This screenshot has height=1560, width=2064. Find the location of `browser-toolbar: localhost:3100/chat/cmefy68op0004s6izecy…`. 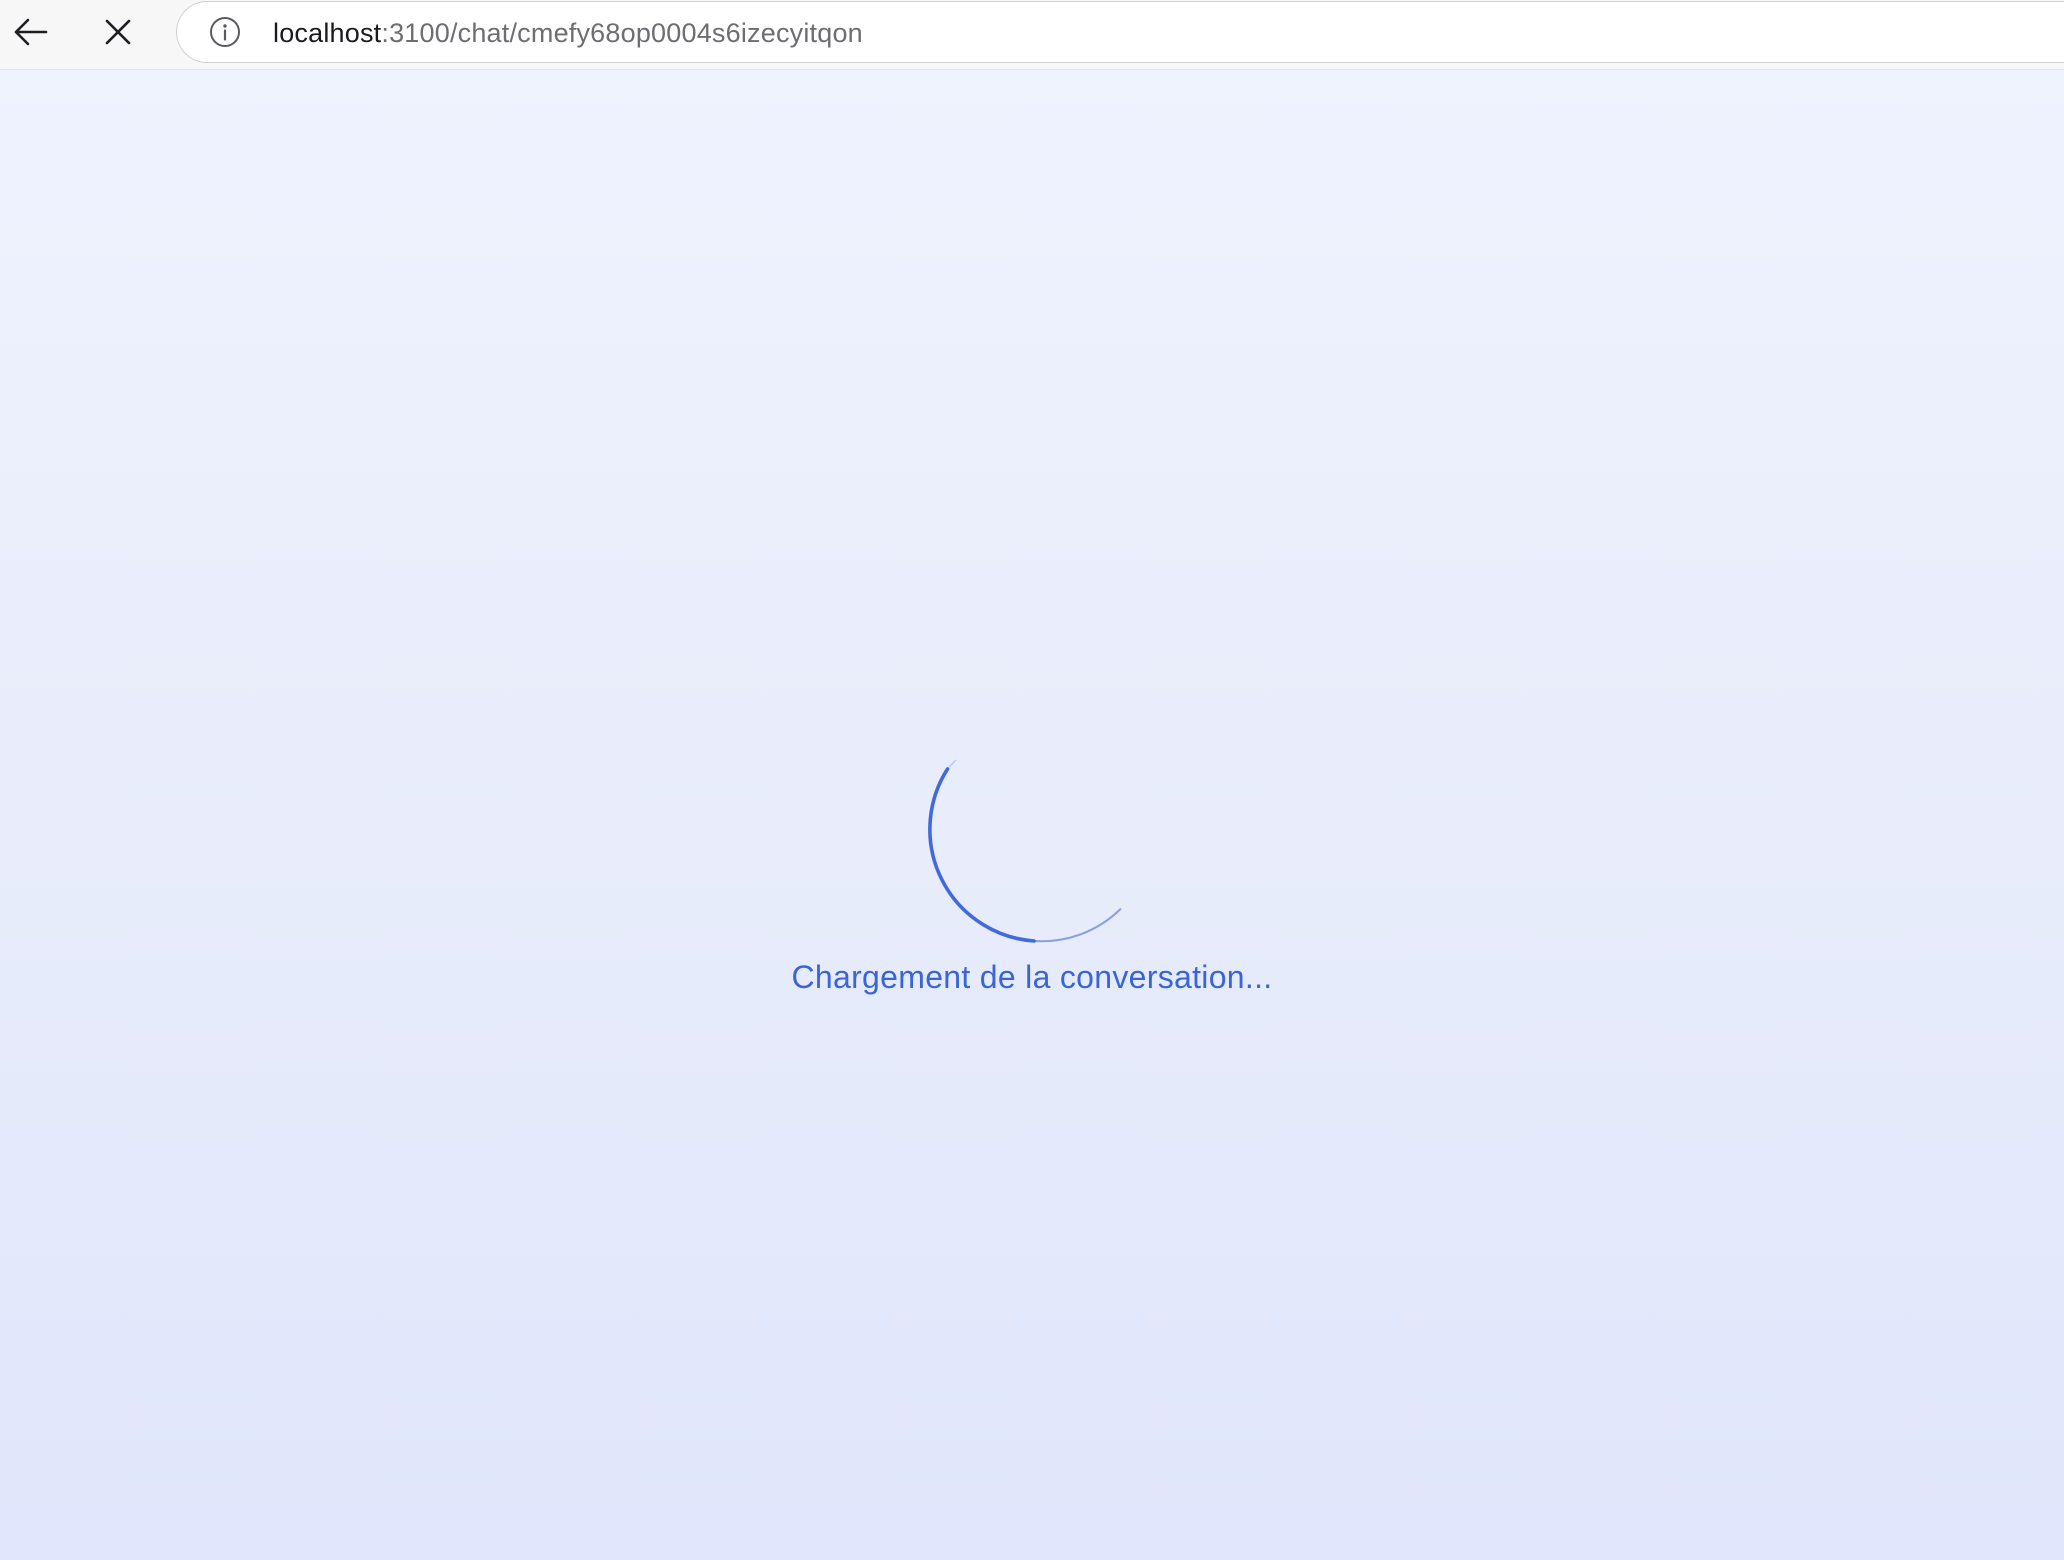

browser-toolbar: localhost:3100/chat/cmefy68op0004s6izecy… is located at coordinates (1032, 35).